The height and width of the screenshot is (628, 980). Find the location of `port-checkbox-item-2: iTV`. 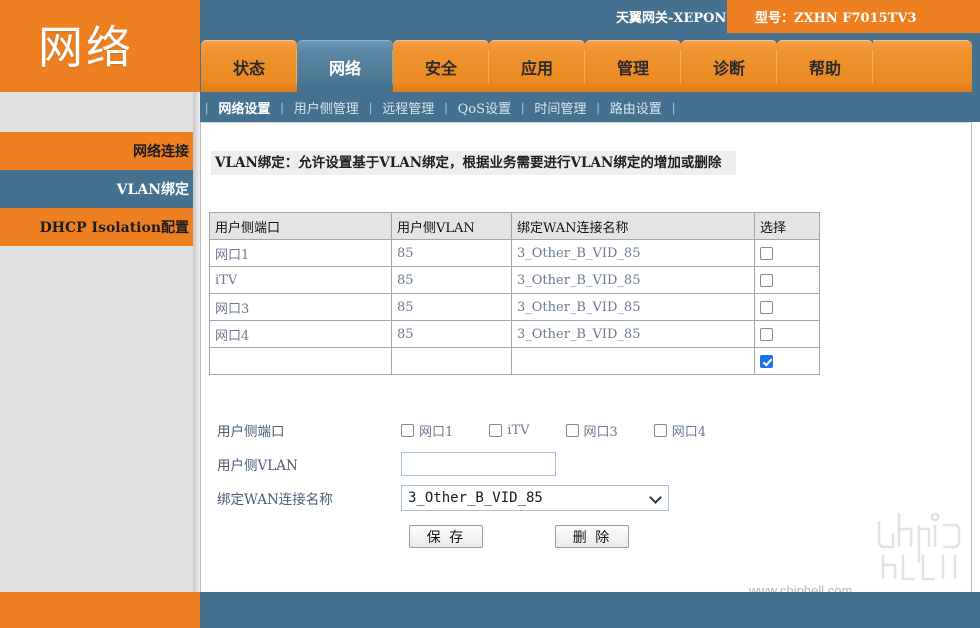

port-checkbox-item-2: iTV is located at coordinates (509, 430).